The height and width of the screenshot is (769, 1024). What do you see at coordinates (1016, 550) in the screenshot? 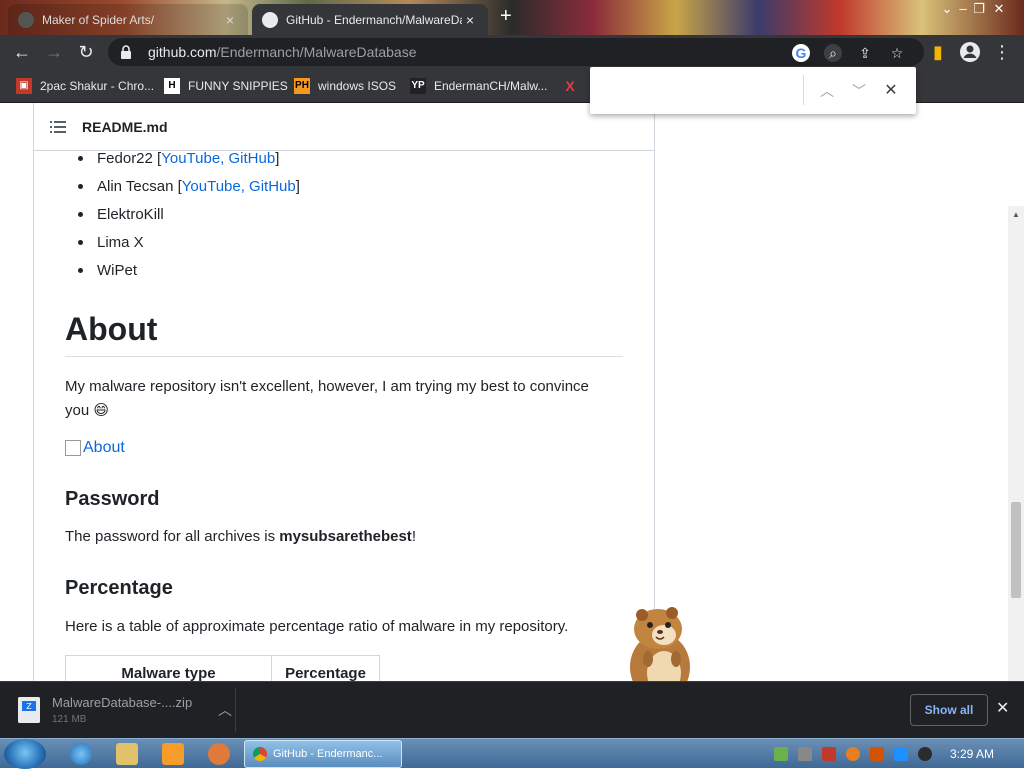
I see `scrollbar-thumb` at bounding box center [1016, 550].